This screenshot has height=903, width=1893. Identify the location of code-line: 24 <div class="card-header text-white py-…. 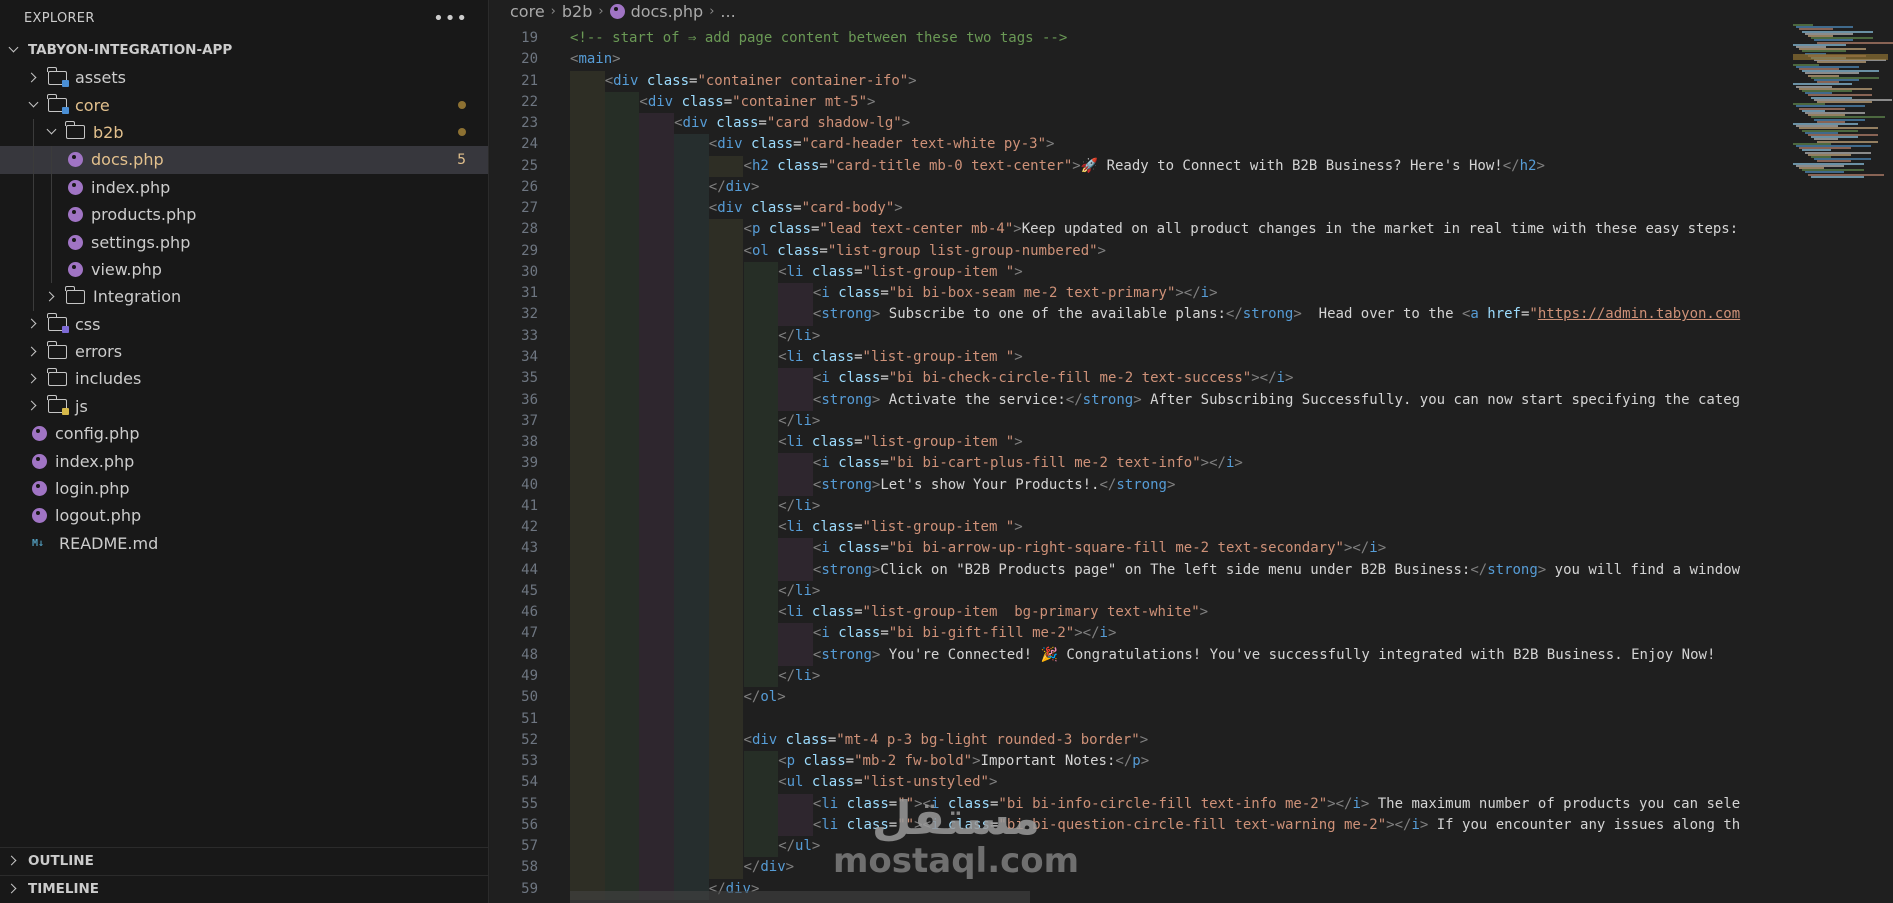
(1135, 145).